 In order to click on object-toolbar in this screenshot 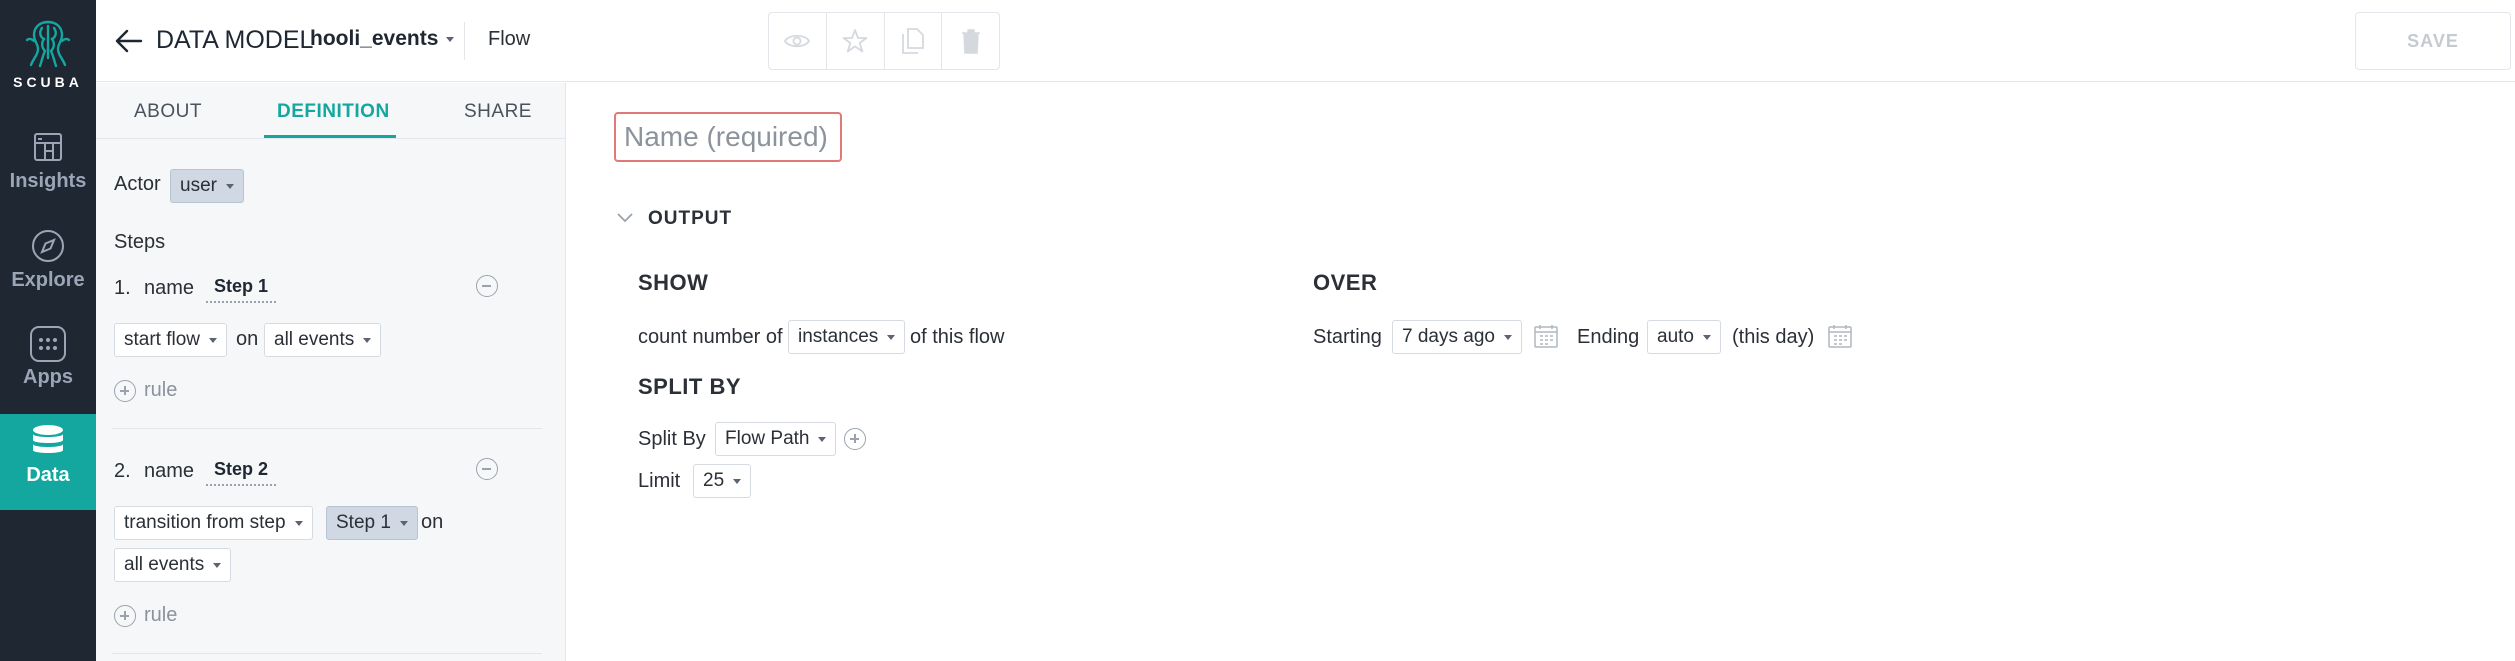, I will do `click(884, 41)`.